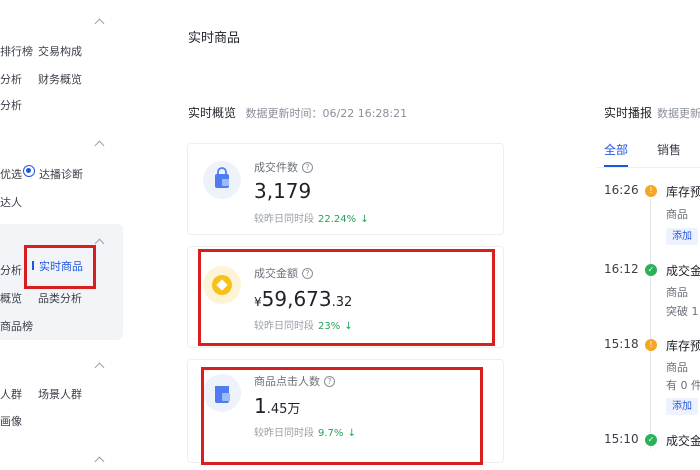 This screenshot has width=700, height=470. What do you see at coordinates (11, 421) in the screenshot?
I see `sidebar-item-profile: 画像` at bounding box center [11, 421].